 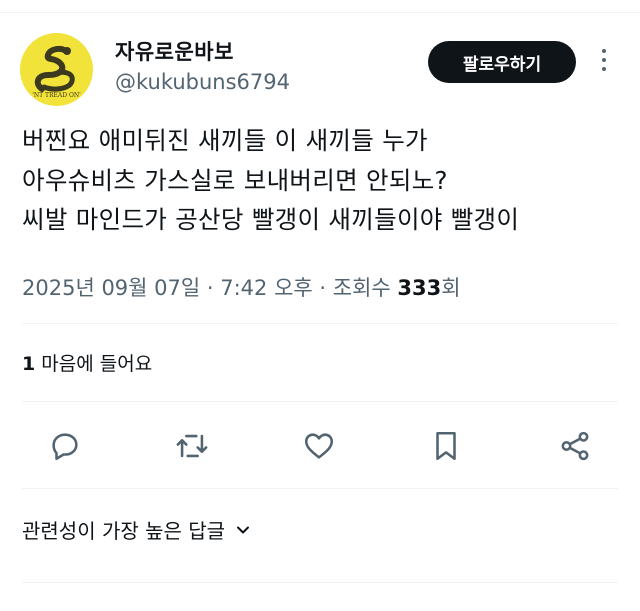 I want to click on retweet-icon, so click(x=192, y=446).